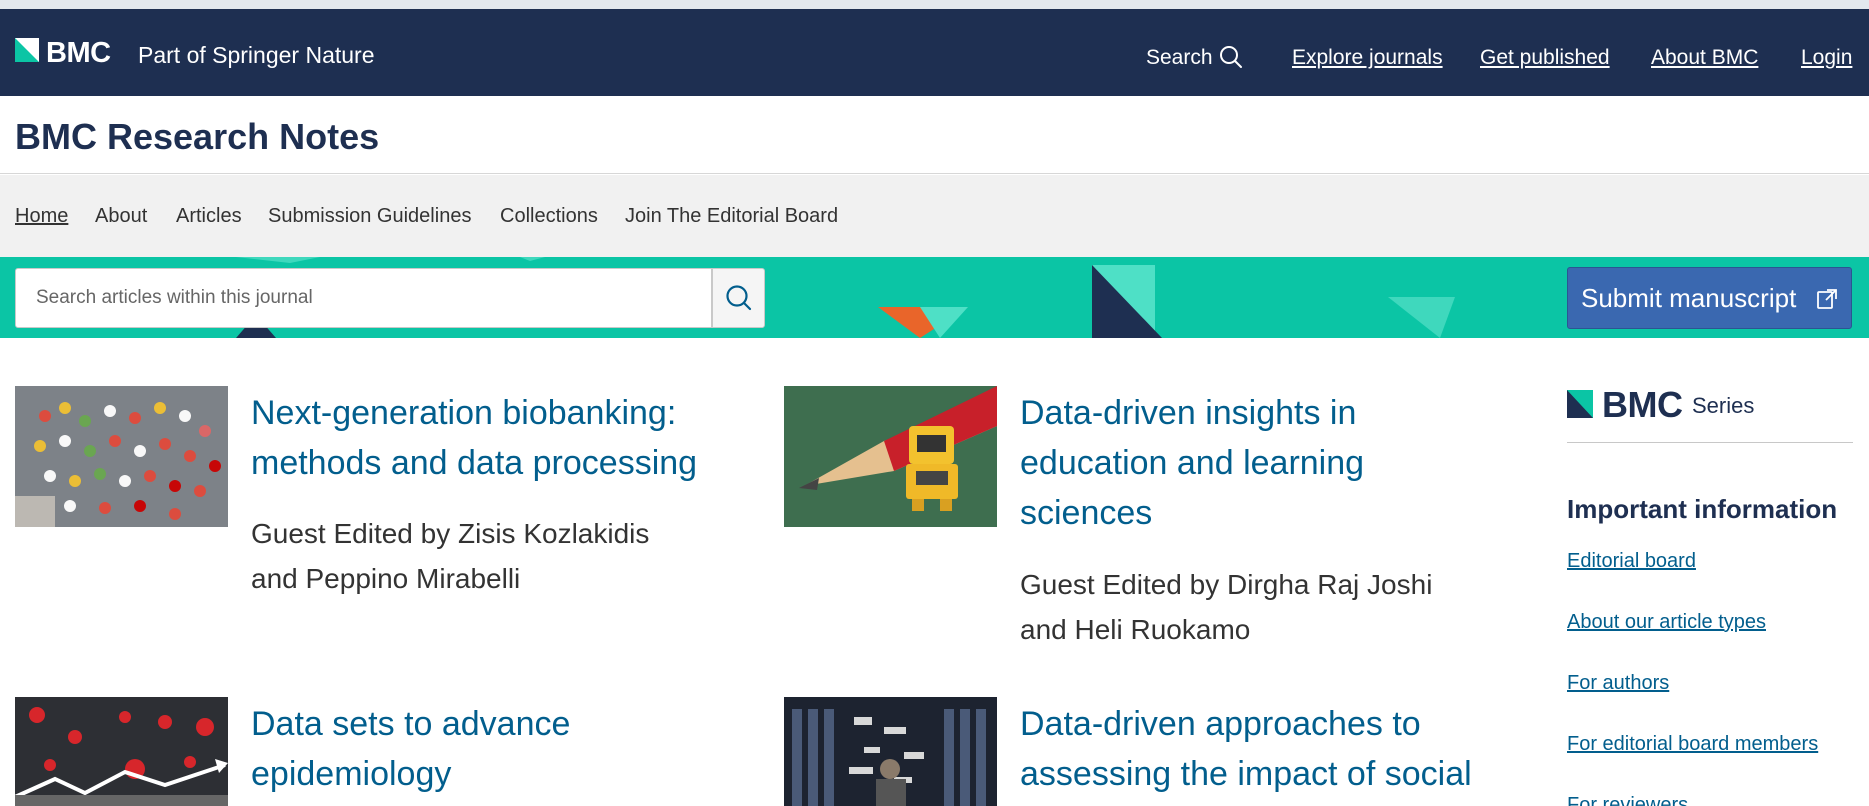 The height and width of the screenshot is (806, 1869). I want to click on collection-image-epidemiology, so click(121, 751).